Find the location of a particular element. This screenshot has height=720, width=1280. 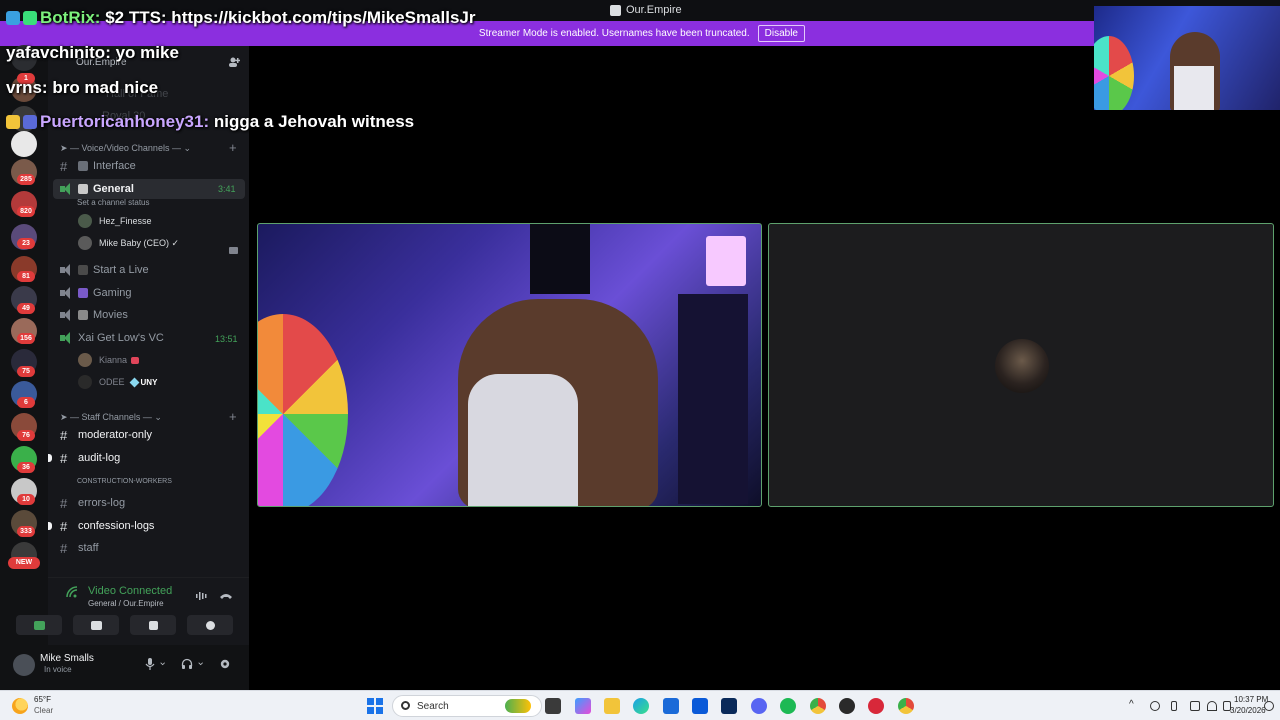

new-badge: NEW is located at coordinates (24, 563).